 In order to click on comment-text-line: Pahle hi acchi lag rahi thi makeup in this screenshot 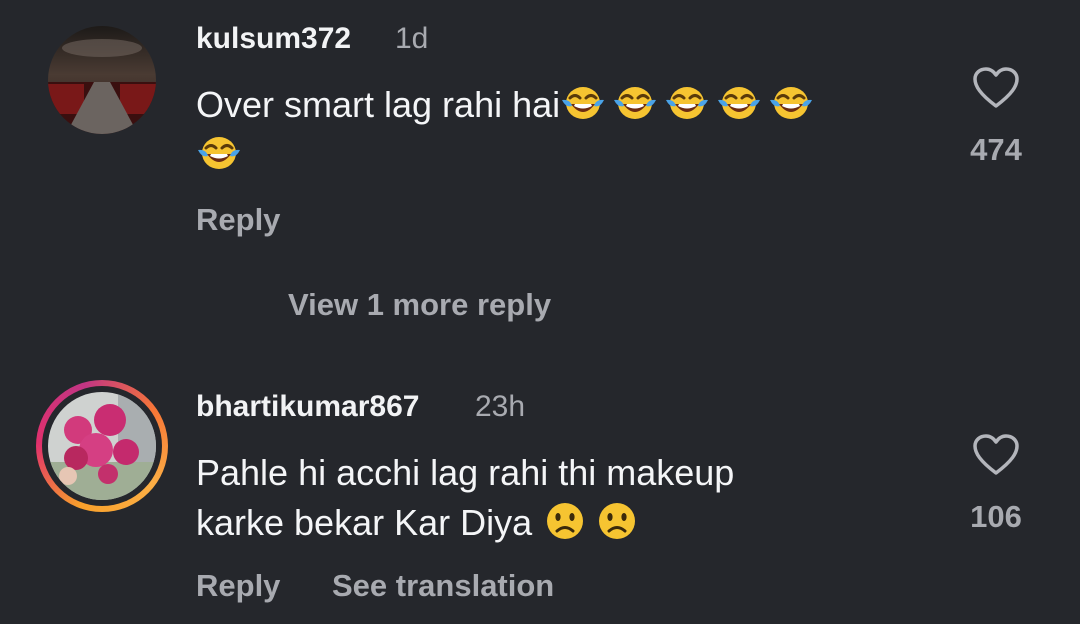, I will do `click(465, 472)`.